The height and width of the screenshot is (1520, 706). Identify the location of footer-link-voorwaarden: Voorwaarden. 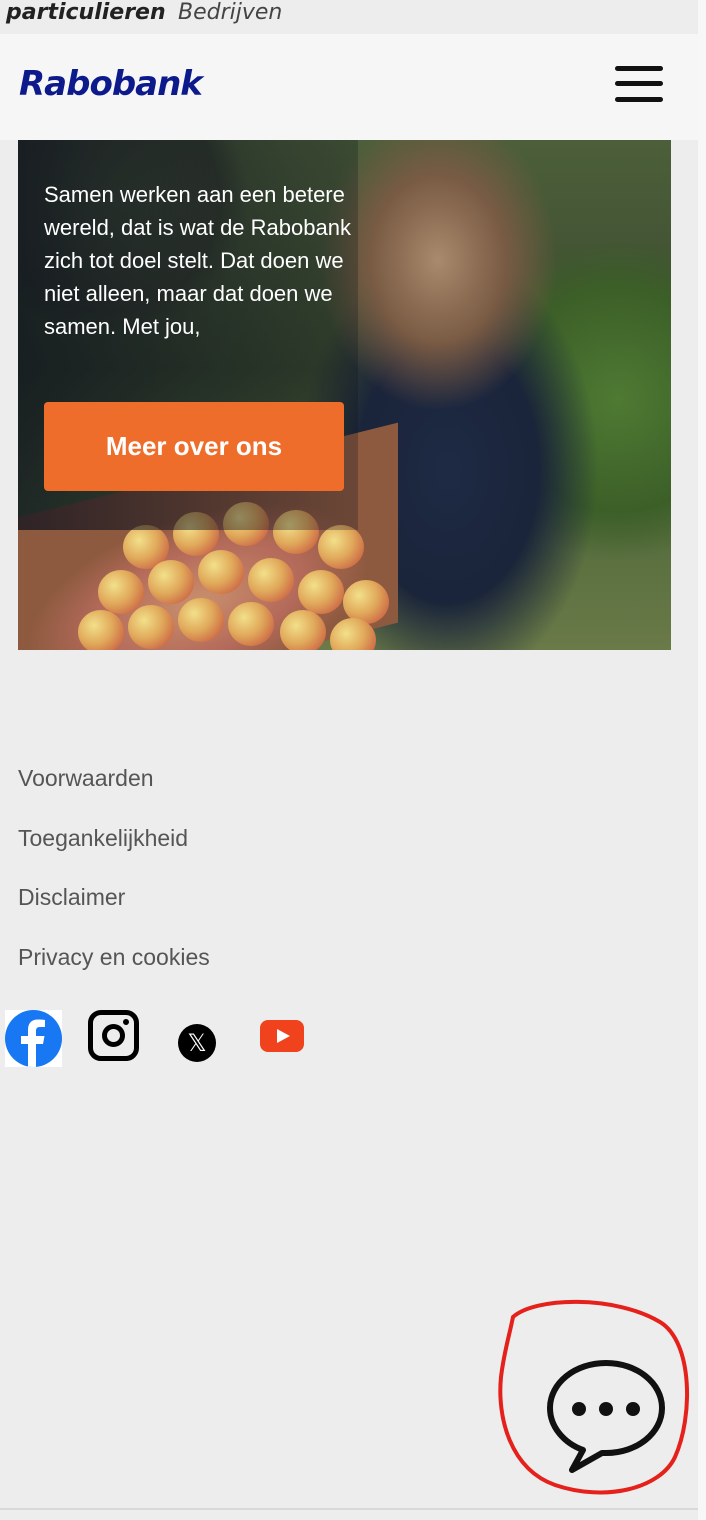
(218, 790).